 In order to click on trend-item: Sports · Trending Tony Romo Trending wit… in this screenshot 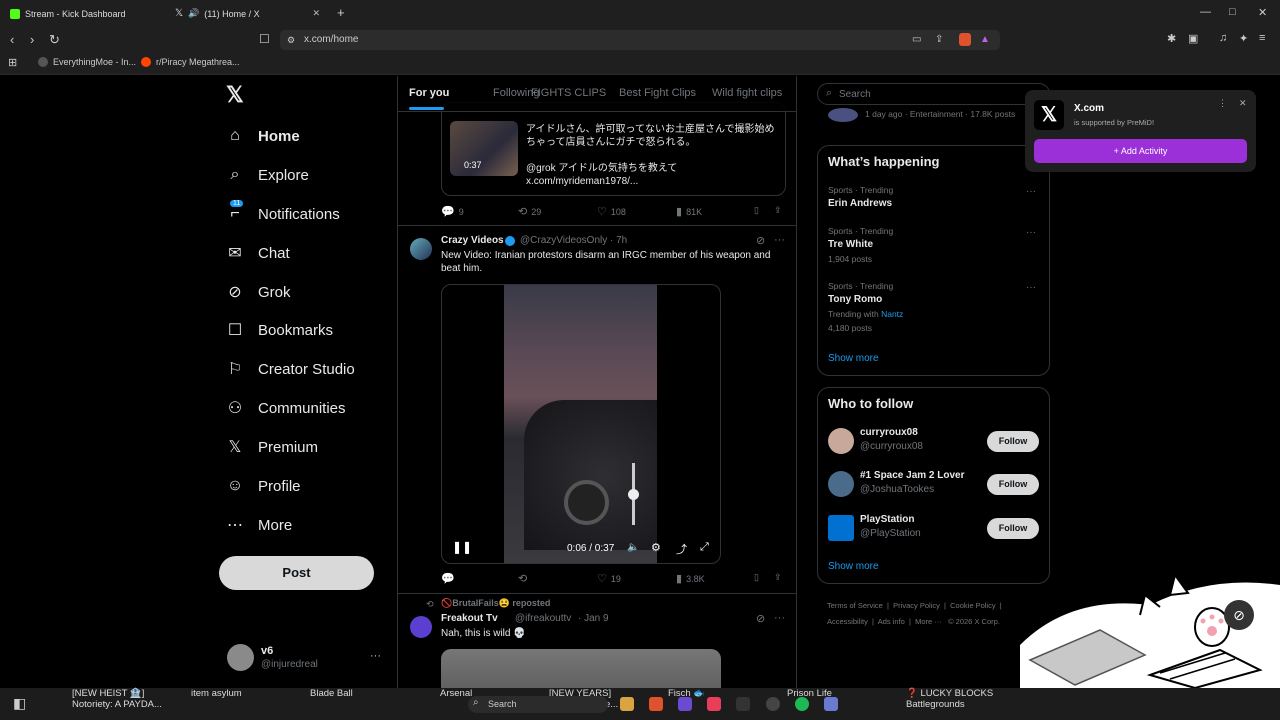, I will do `click(865, 307)`.